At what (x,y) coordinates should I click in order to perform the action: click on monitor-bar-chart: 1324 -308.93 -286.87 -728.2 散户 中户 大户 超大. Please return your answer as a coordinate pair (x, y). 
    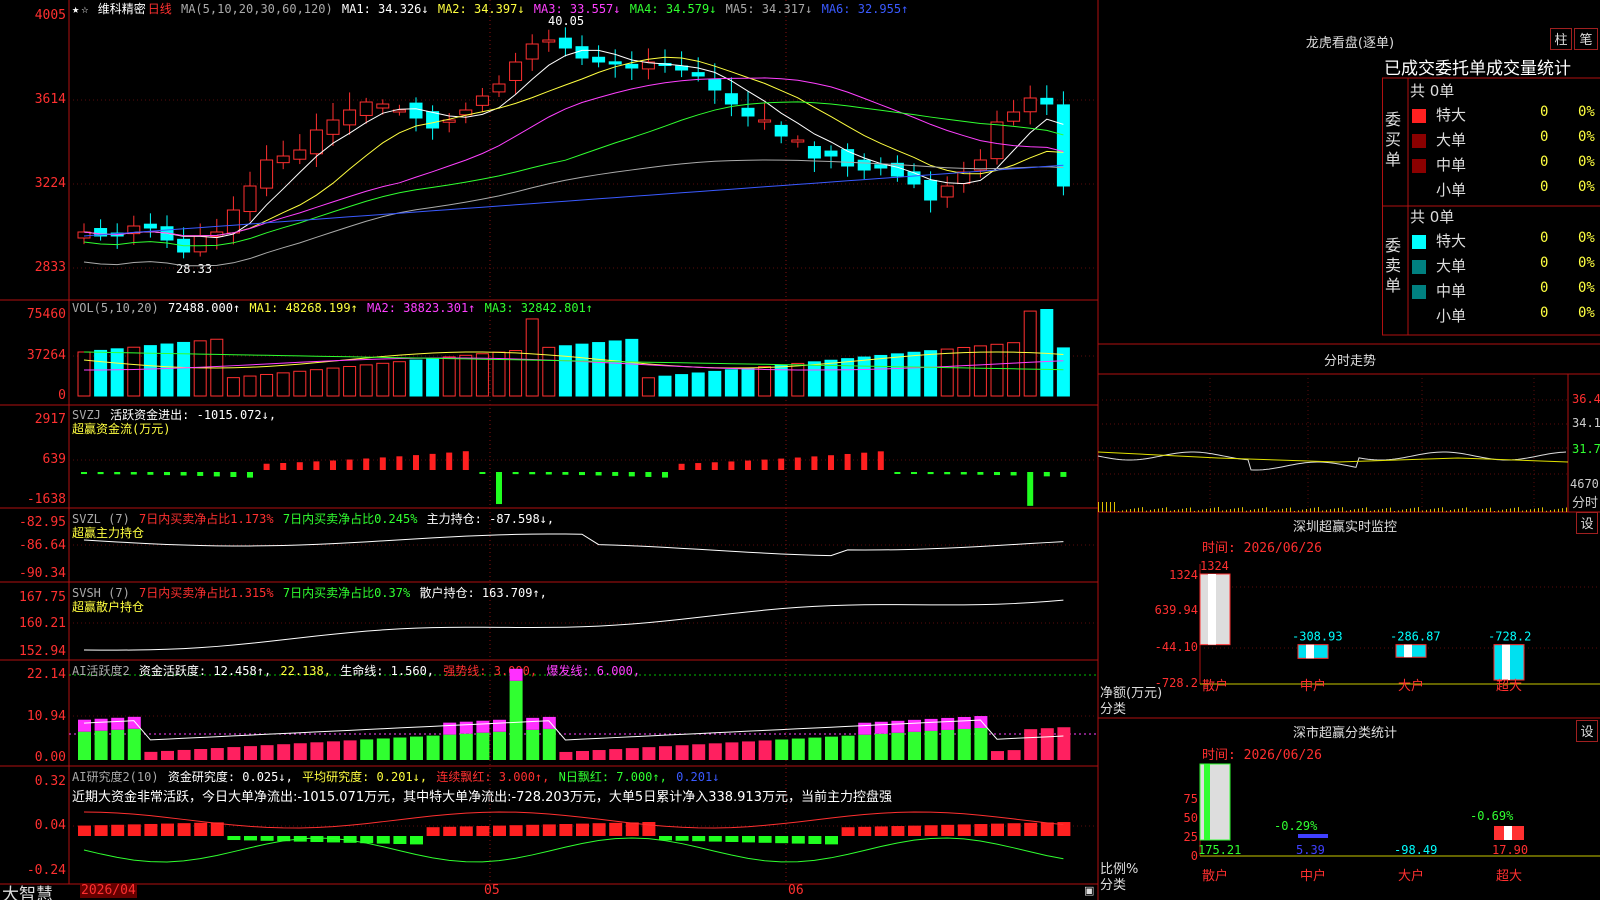
    Looking at the image, I should click on (1399, 626).